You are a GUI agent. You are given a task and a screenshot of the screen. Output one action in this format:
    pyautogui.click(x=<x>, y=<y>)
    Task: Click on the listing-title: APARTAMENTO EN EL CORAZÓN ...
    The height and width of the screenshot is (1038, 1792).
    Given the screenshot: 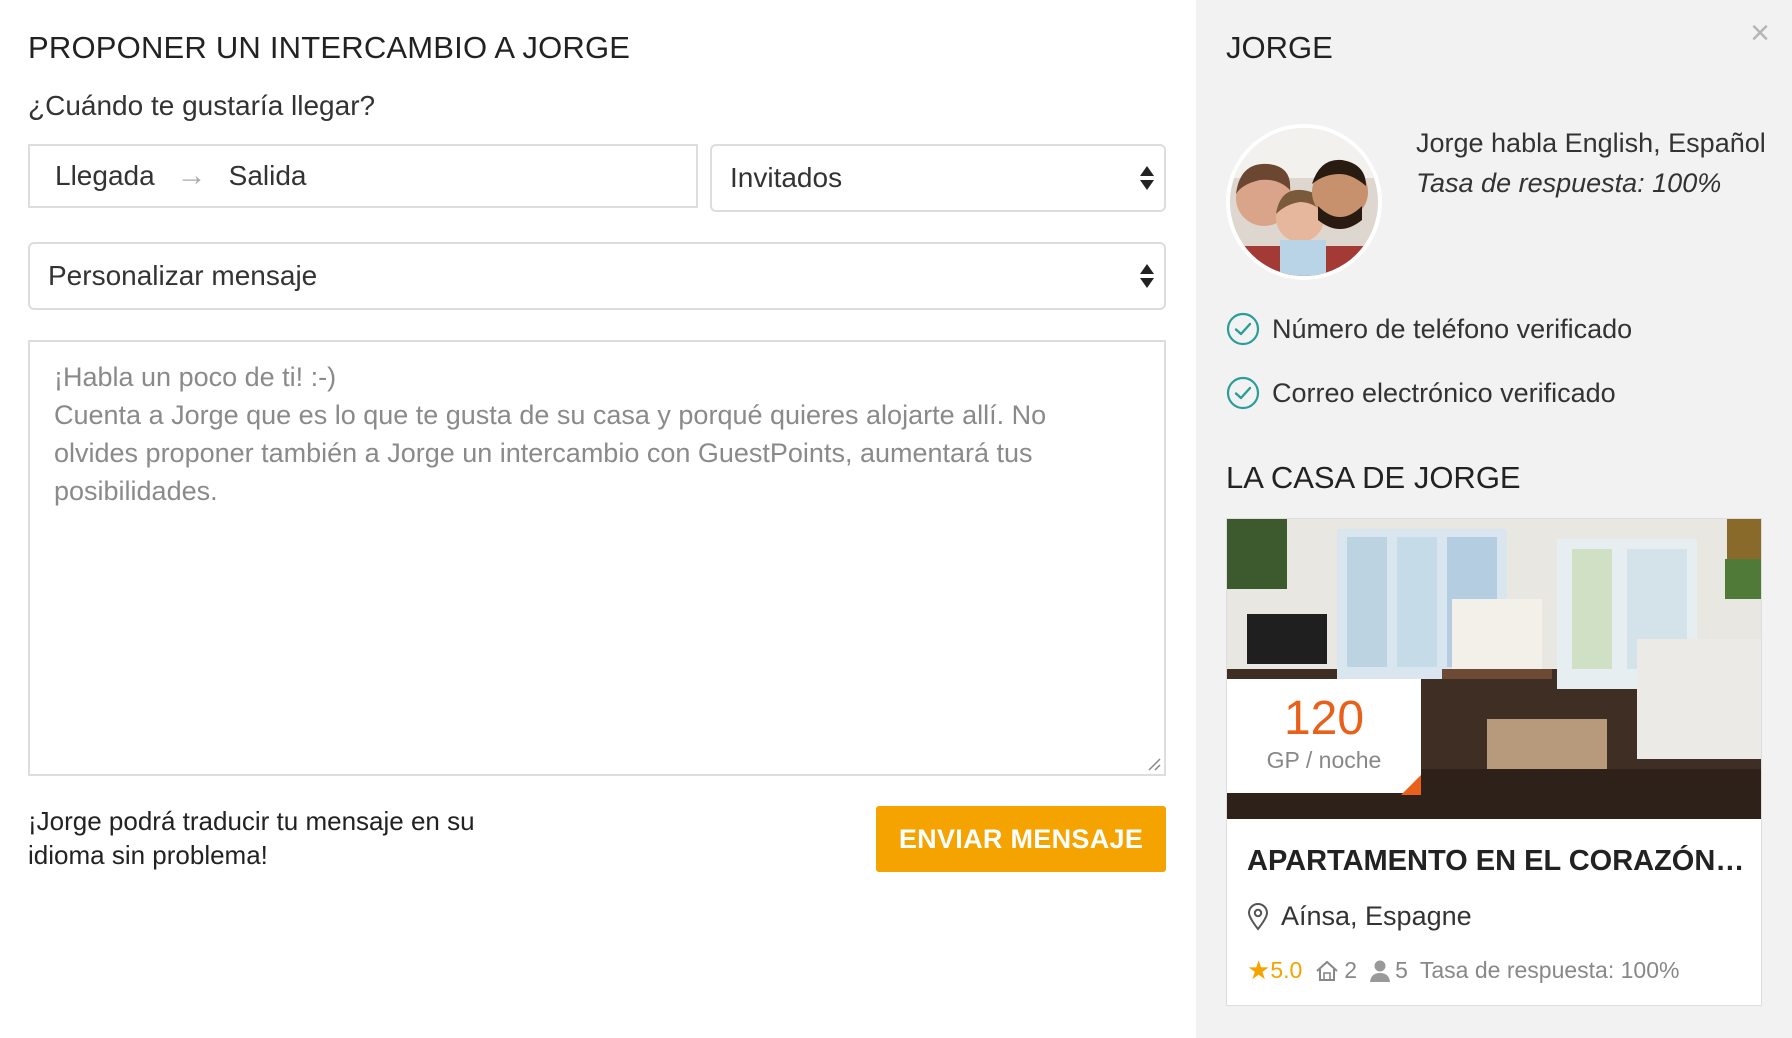 What is the action you would take?
    pyautogui.click(x=1497, y=861)
    